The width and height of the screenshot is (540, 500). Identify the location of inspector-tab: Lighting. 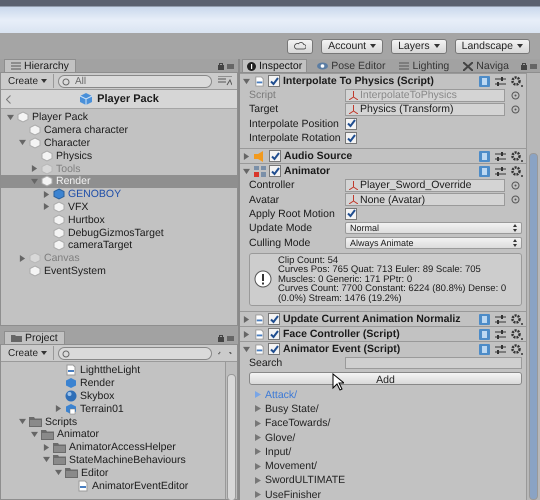
(424, 66).